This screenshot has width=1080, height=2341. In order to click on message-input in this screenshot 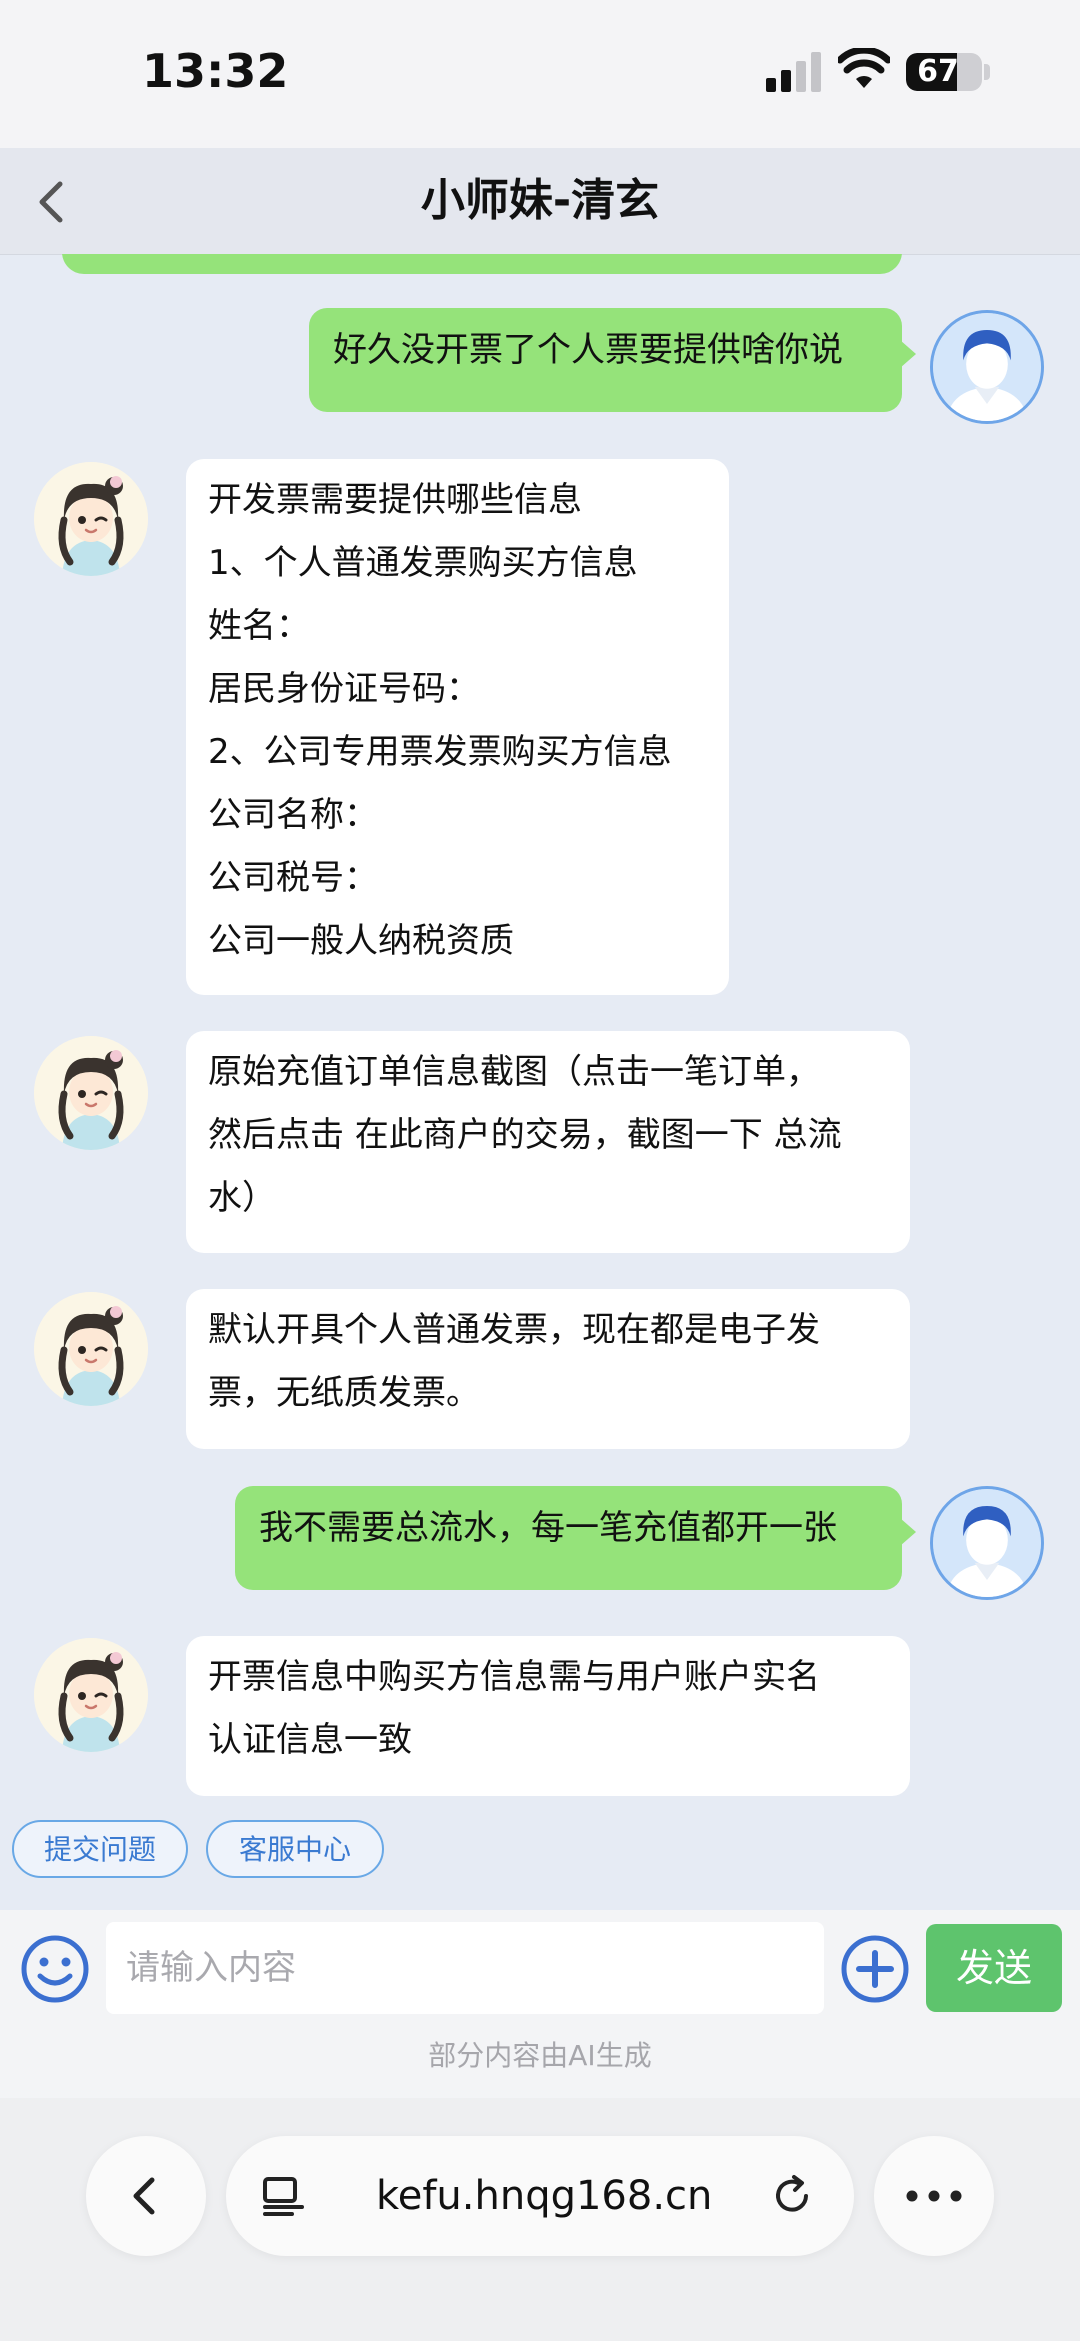, I will do `click(465, 1968)`.